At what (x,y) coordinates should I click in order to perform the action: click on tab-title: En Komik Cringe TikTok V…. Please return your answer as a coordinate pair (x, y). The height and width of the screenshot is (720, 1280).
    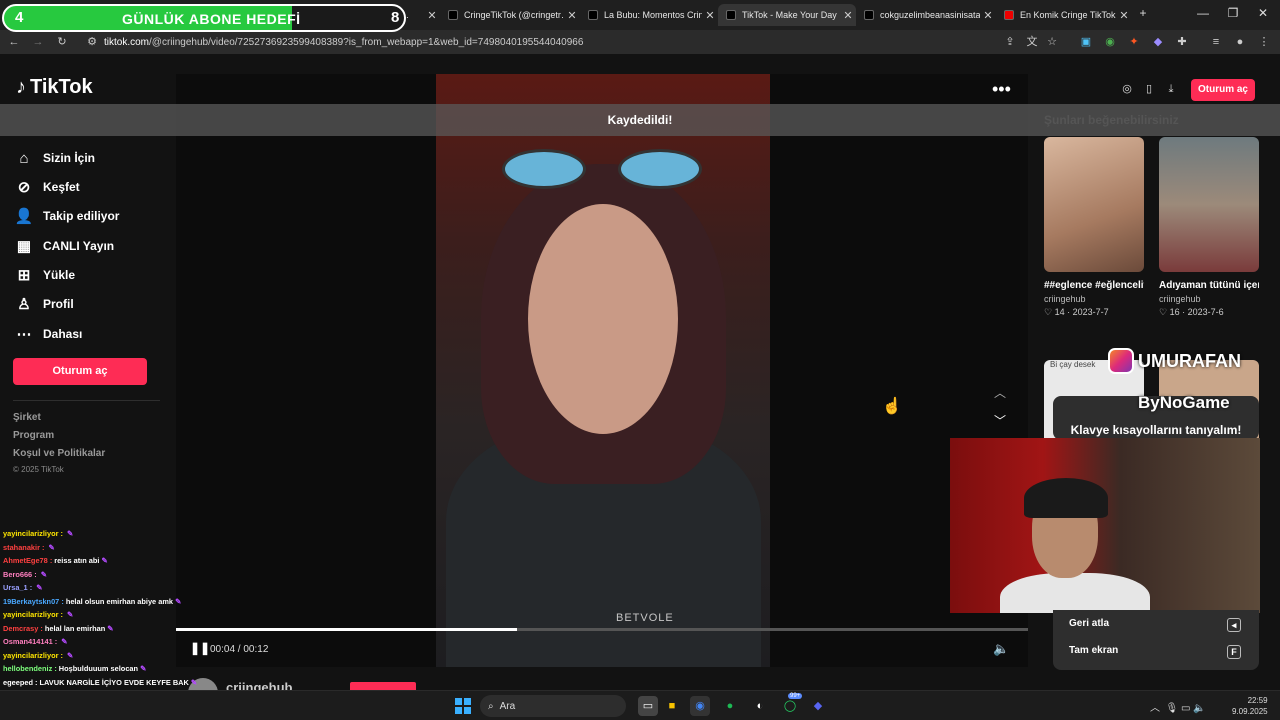
    Looking at the image, I should click on (1068, 15).